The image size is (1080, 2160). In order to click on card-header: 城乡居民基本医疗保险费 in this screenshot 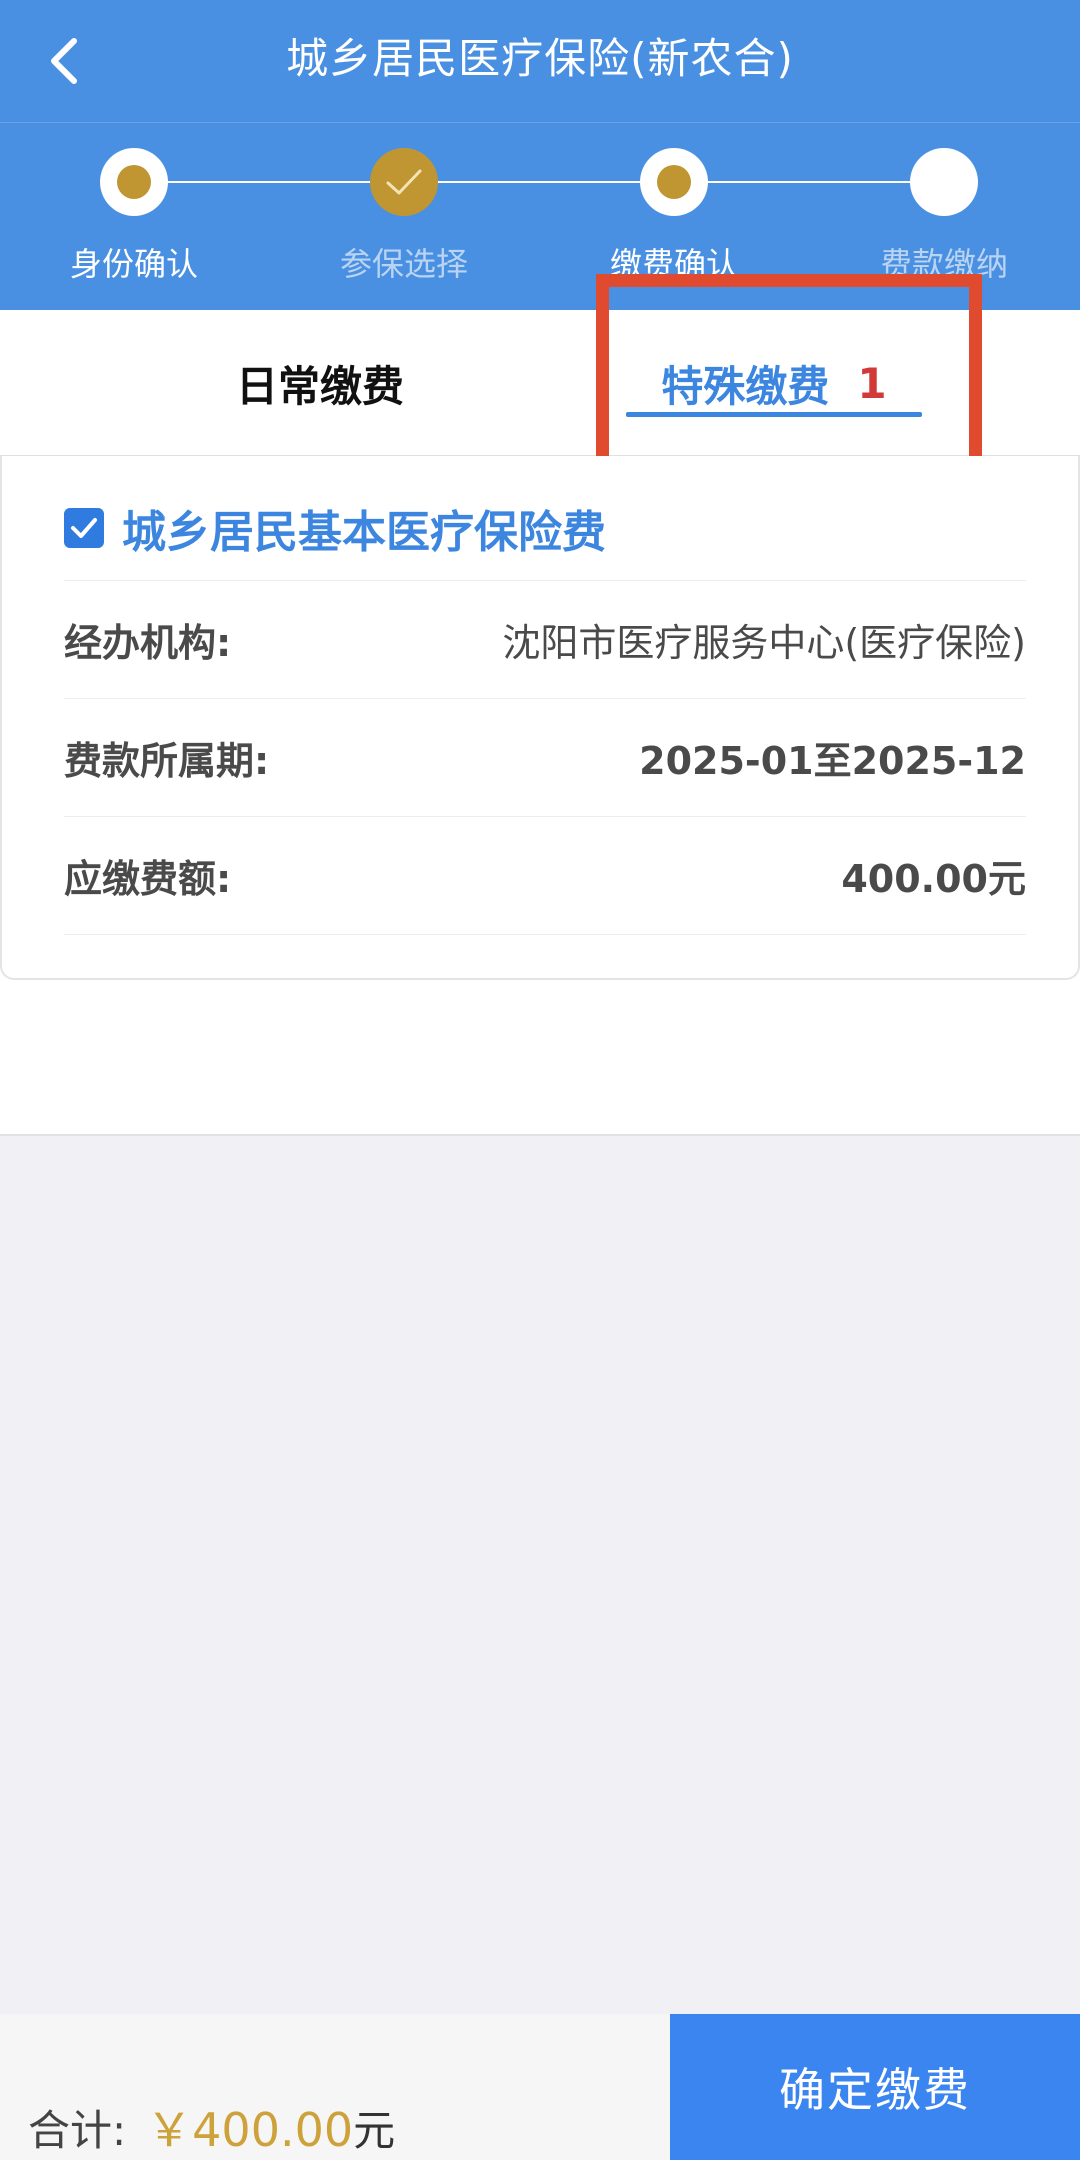, I will do `click(335, 528)`.